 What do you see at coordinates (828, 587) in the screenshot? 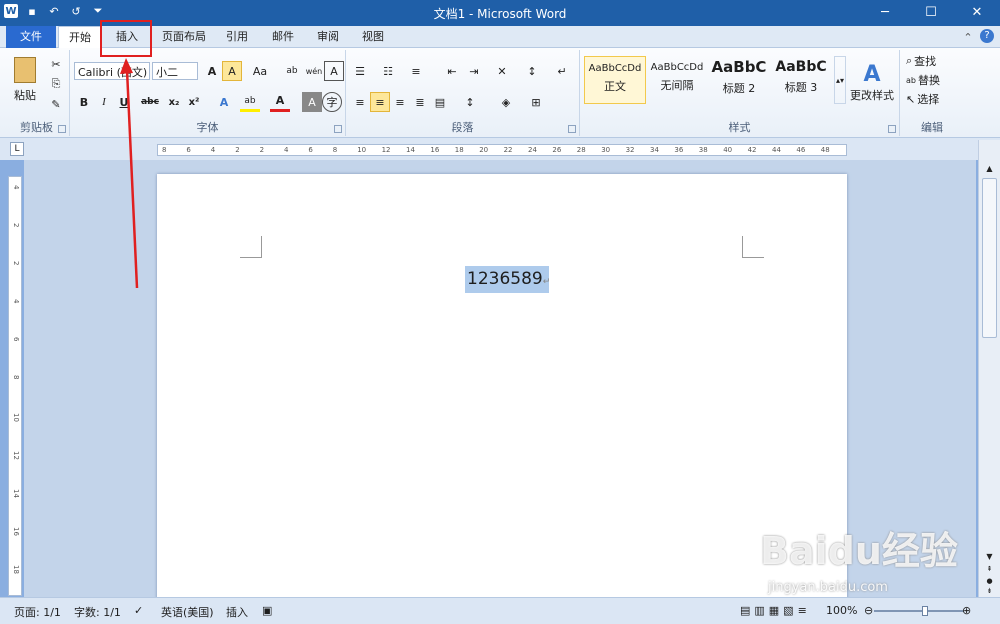
I see `watermark-url: jingyan.baidu.com` at bounding box center [828, 587].